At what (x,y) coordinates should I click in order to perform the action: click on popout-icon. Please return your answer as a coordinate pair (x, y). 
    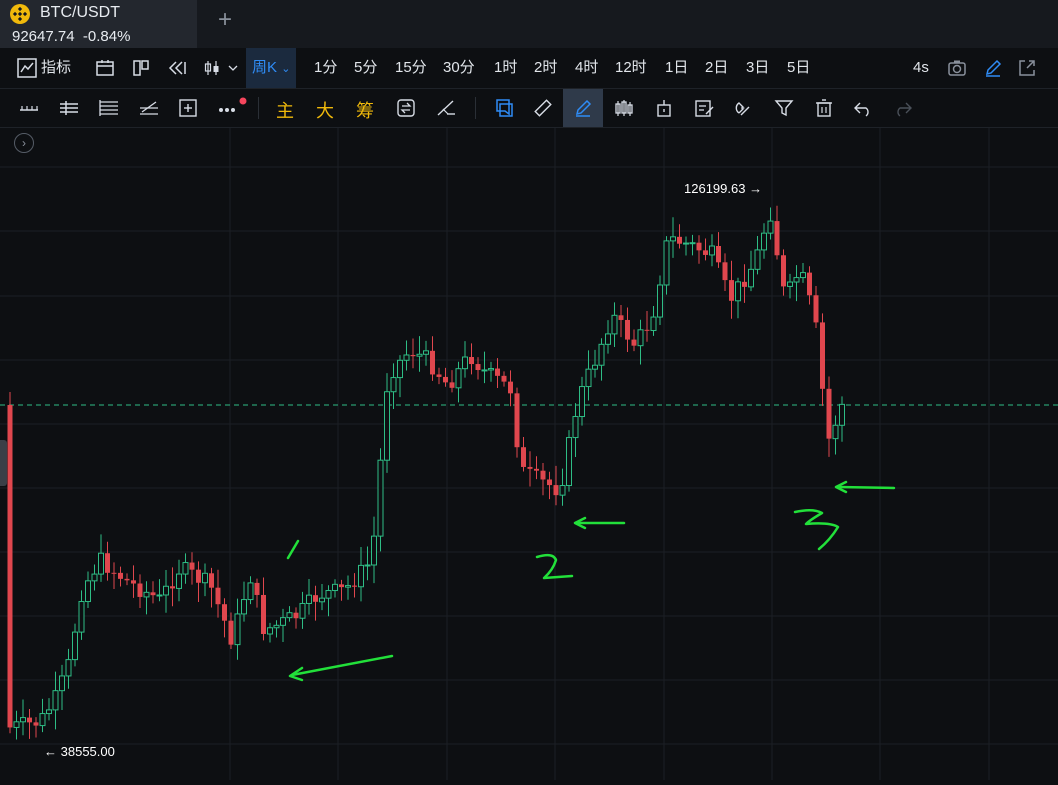
    Looking at the image, I should click on (1027, 68).